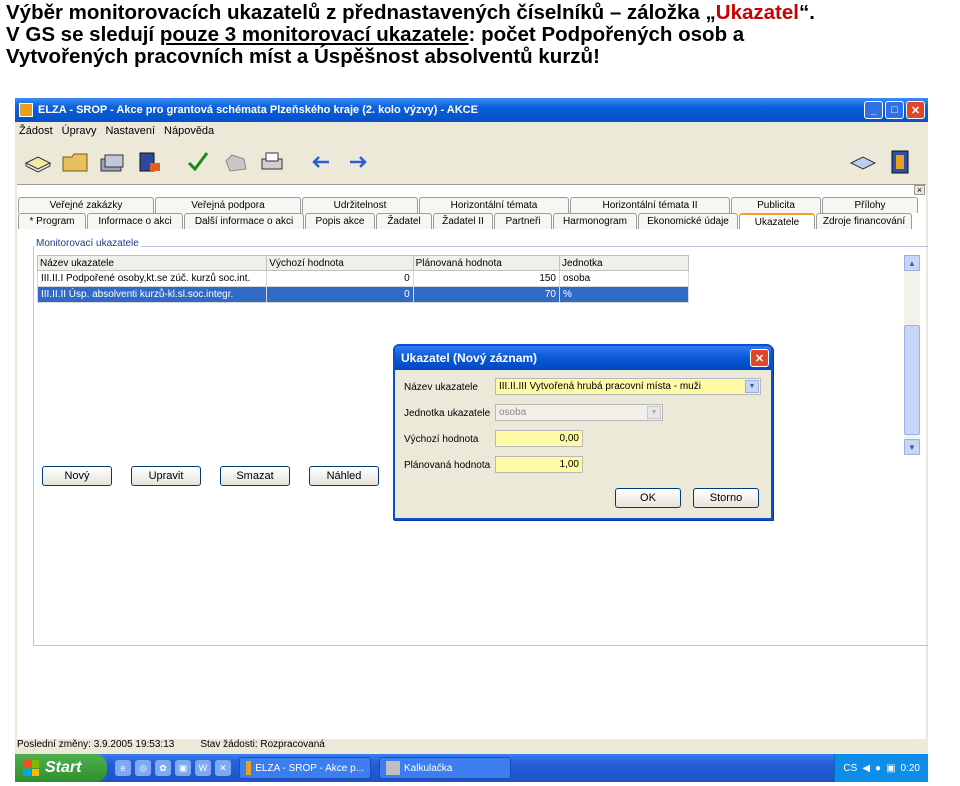 The height and width of the screenshot is (786, 960). Describe the element at coordinates (890, 768) in the screenshot. I see `tray-icon: ▣` at that location.